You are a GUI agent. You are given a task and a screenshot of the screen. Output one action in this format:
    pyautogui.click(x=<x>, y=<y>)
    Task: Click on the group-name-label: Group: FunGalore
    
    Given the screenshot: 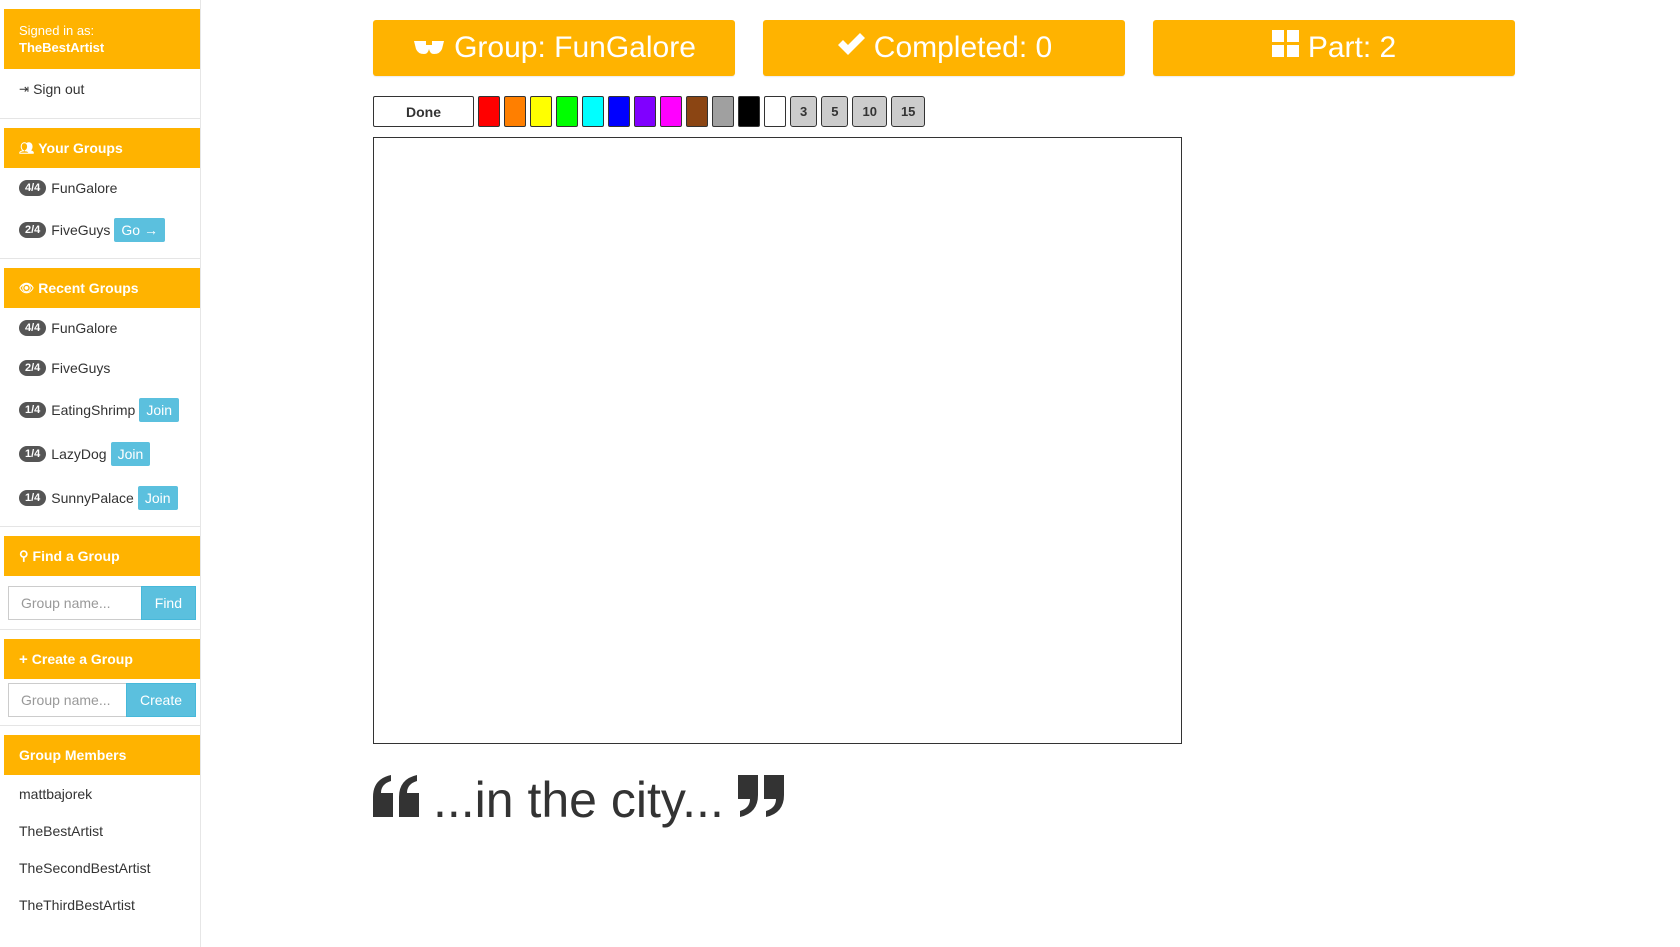 What is the action you would take?
    pyautogui.click(x=575, y=47)
    